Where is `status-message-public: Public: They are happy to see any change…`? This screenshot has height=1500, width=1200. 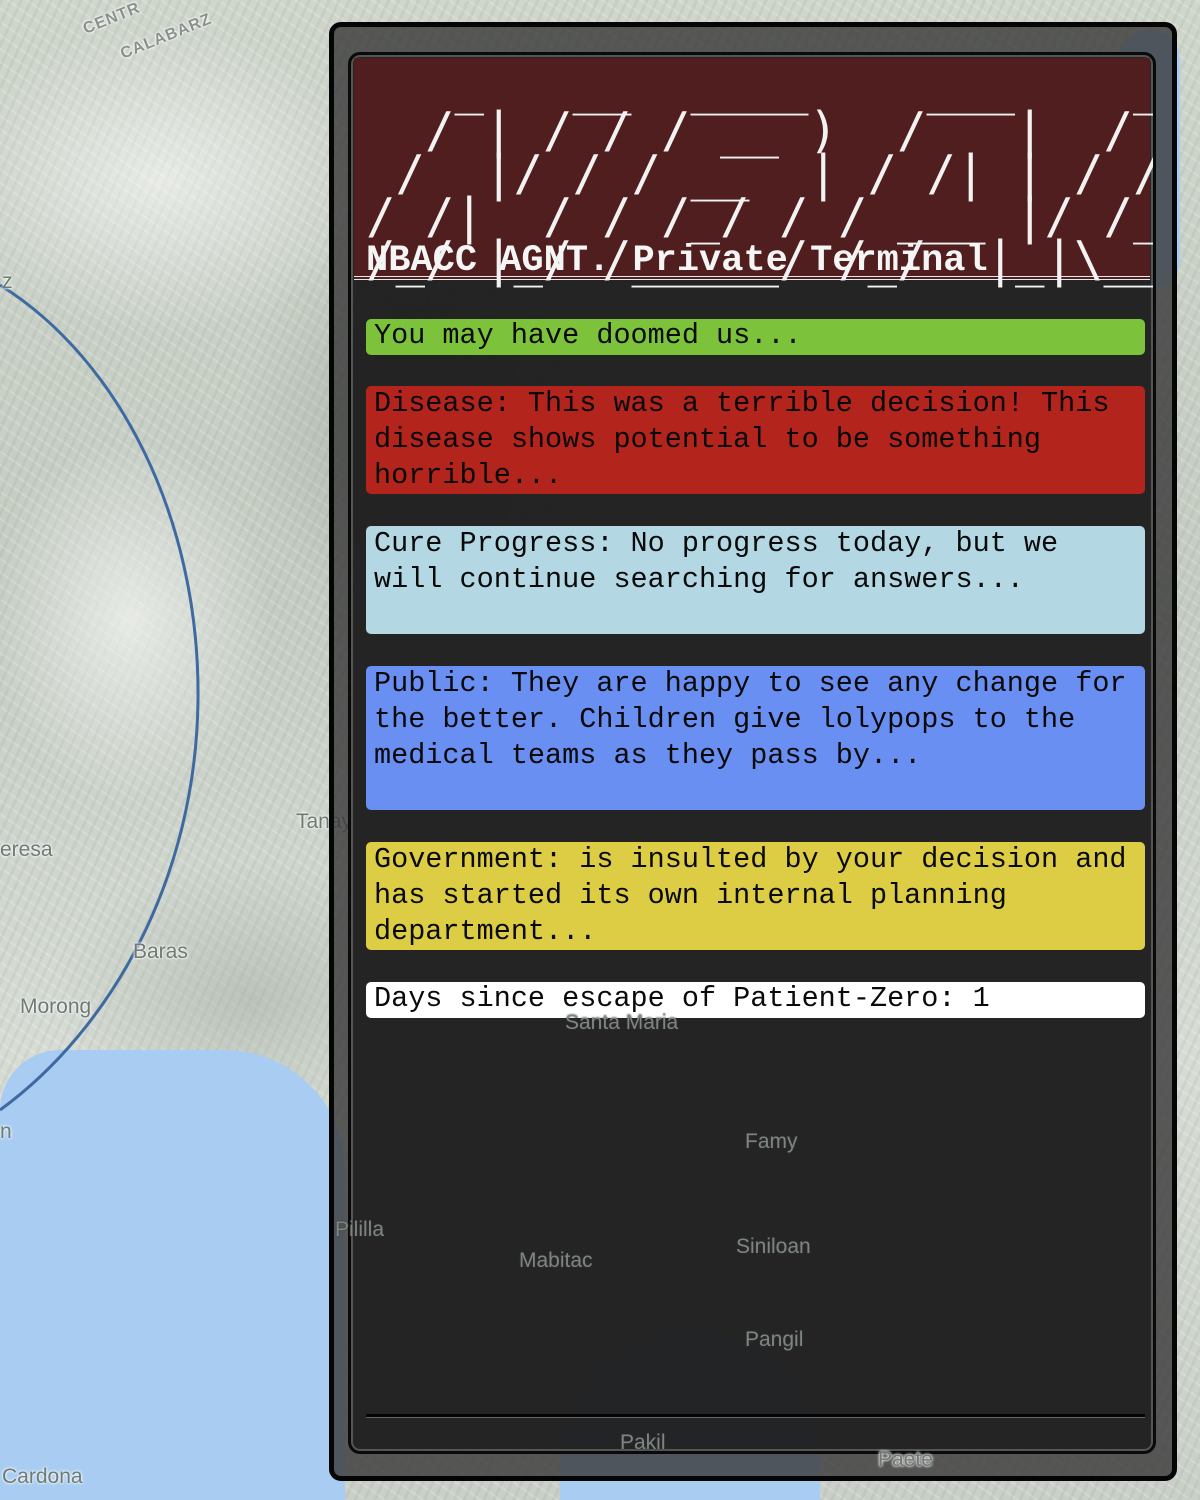 status-message-public: Public: They are happy to see any change… is located at coordinates (755, 738).